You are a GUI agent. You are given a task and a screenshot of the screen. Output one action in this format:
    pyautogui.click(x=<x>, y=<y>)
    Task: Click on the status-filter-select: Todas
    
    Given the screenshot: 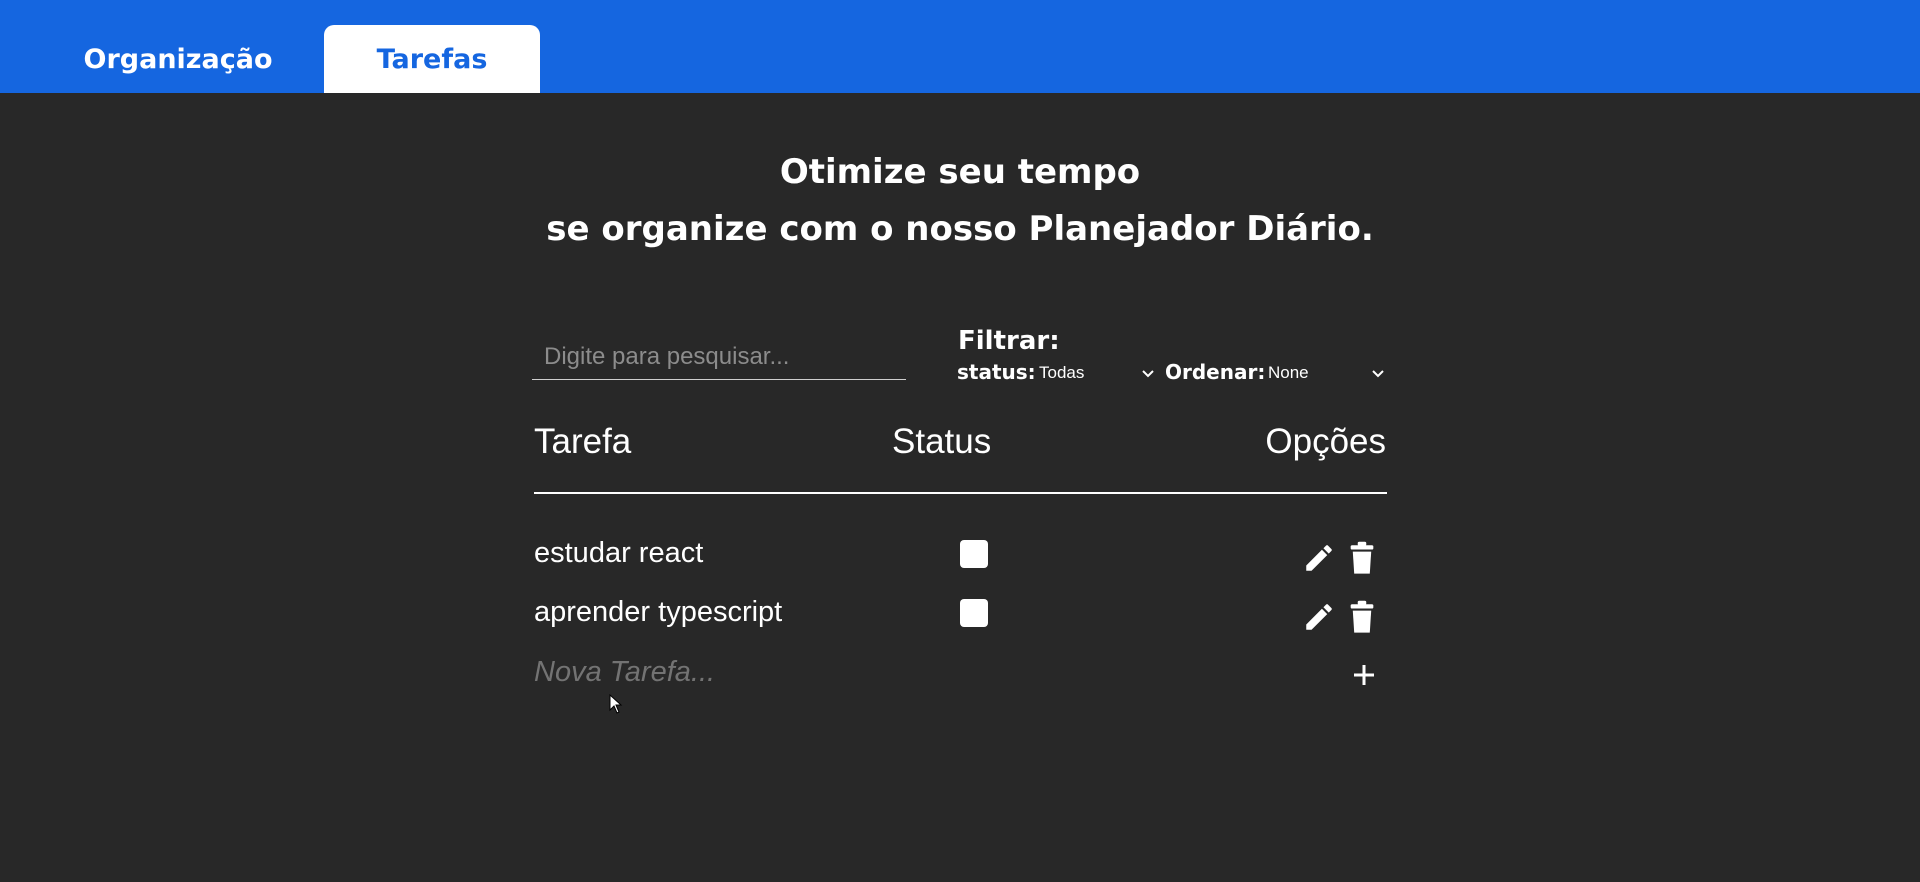 What is the action you would take?
    pyautogui.click(x=1097, y=373)
    